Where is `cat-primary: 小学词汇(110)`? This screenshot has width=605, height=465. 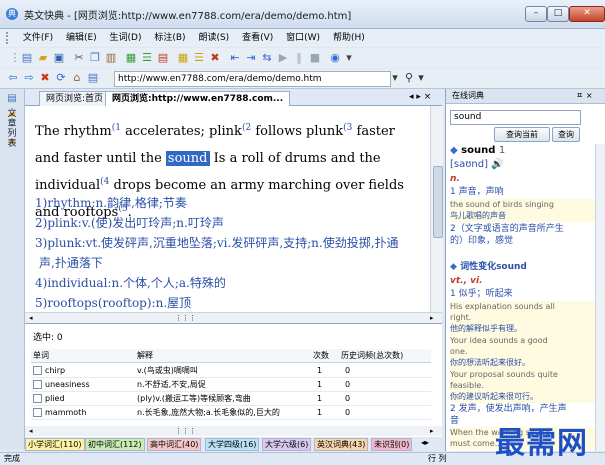 cat-primary: 小学词汇(110) is located at coordinates (55, 444).